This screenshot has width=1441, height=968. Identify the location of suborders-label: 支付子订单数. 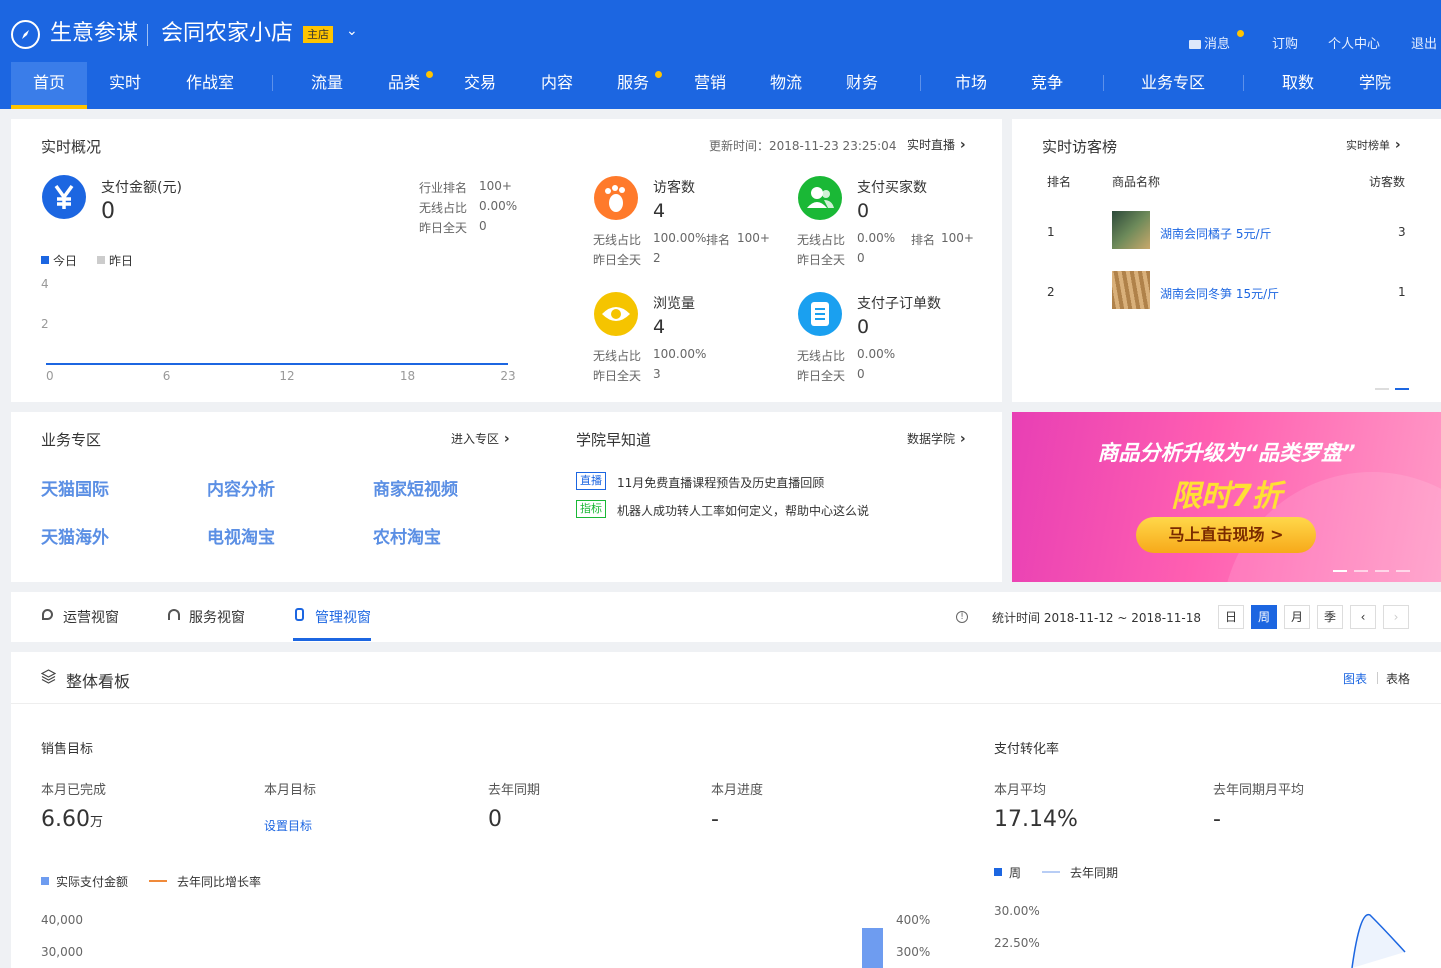
(899, 304).